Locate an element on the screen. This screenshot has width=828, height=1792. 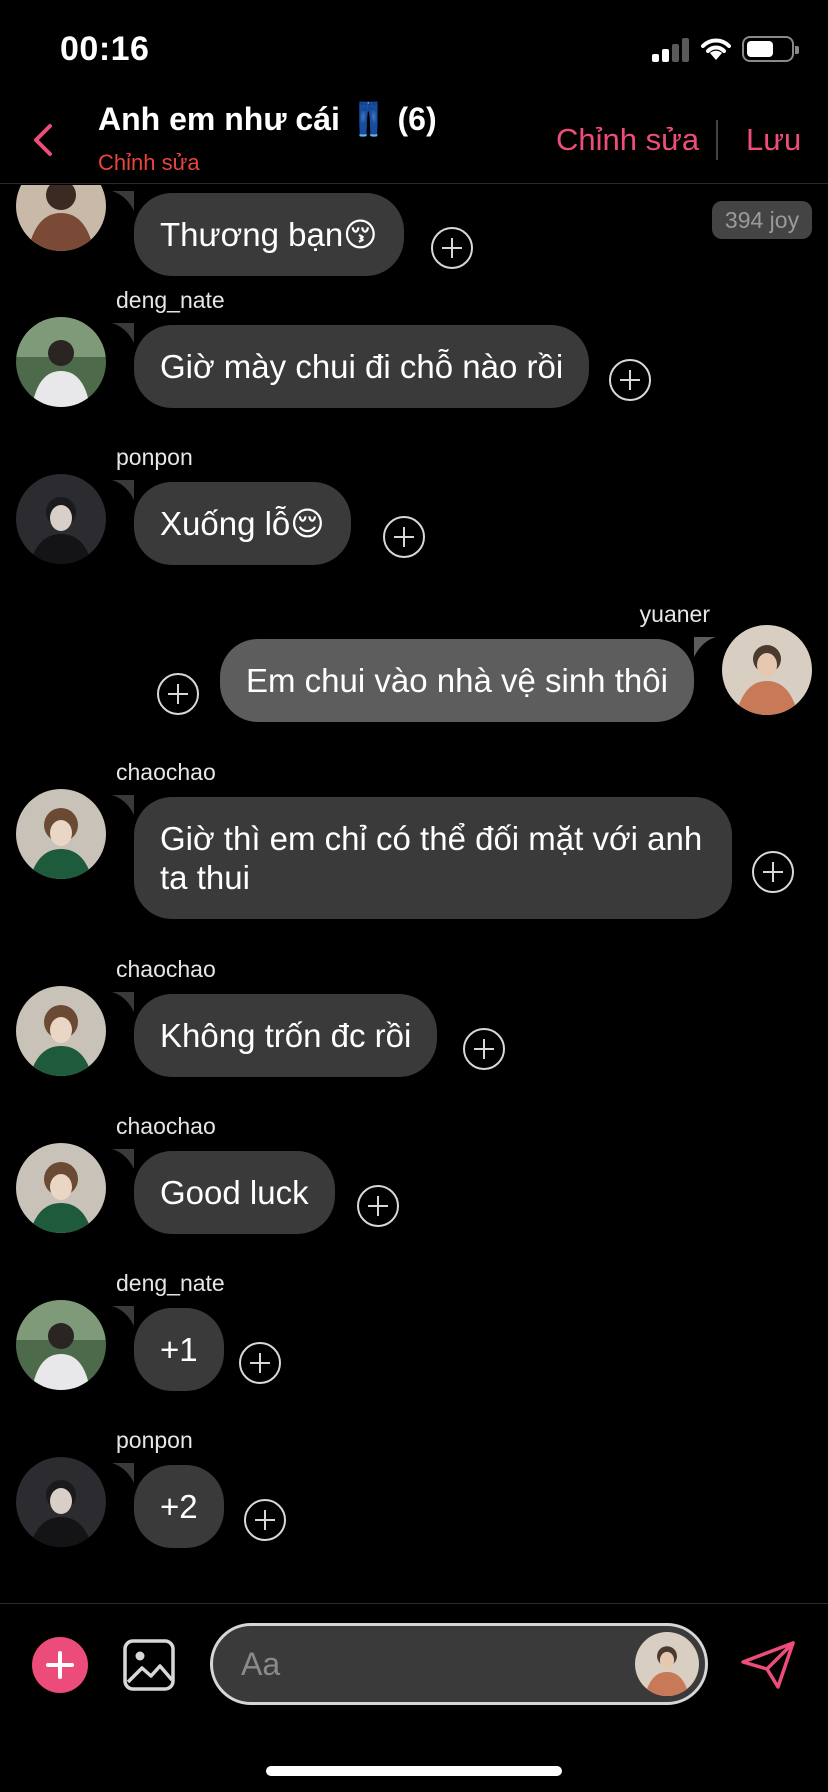
home-indicator is located at coordinates (414, 1771).